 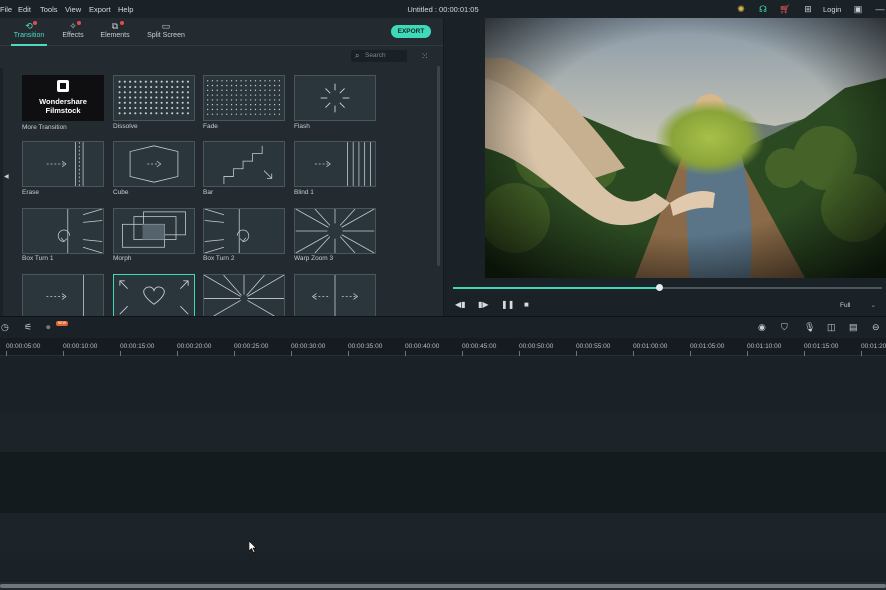 I want to click on split-icon, so click(x=335, y=295).